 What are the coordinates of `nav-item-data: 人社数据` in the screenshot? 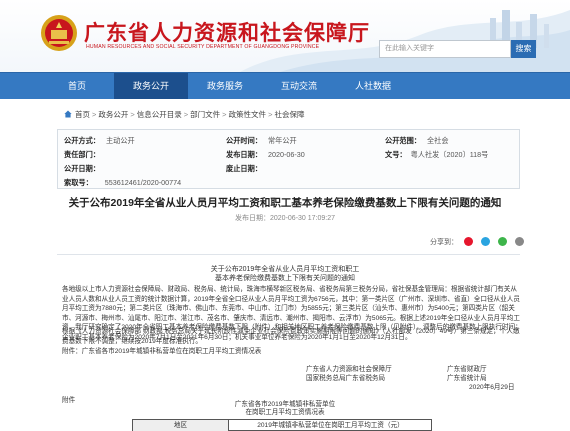 It's located at (373, 86).